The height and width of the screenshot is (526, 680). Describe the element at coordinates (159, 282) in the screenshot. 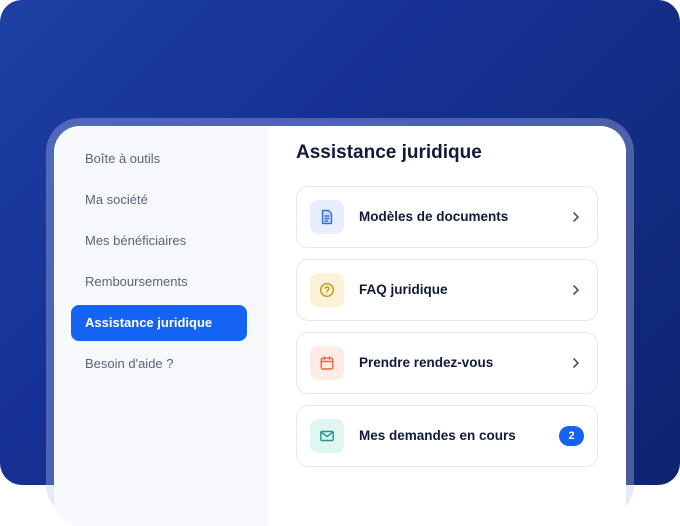

I see `sidebar-item-remboursements: Remboursements` at that location.